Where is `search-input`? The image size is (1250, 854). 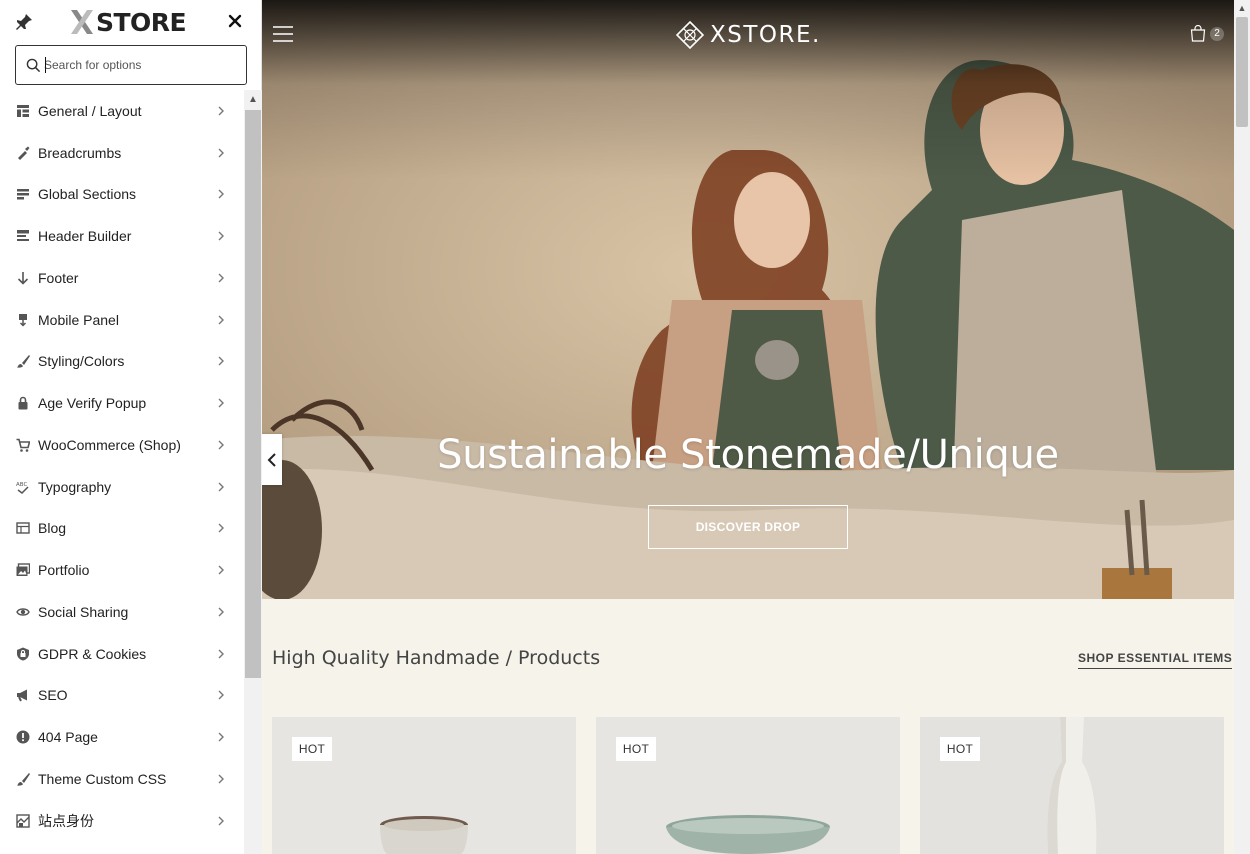
search-input is located at coordinates (142, 65).